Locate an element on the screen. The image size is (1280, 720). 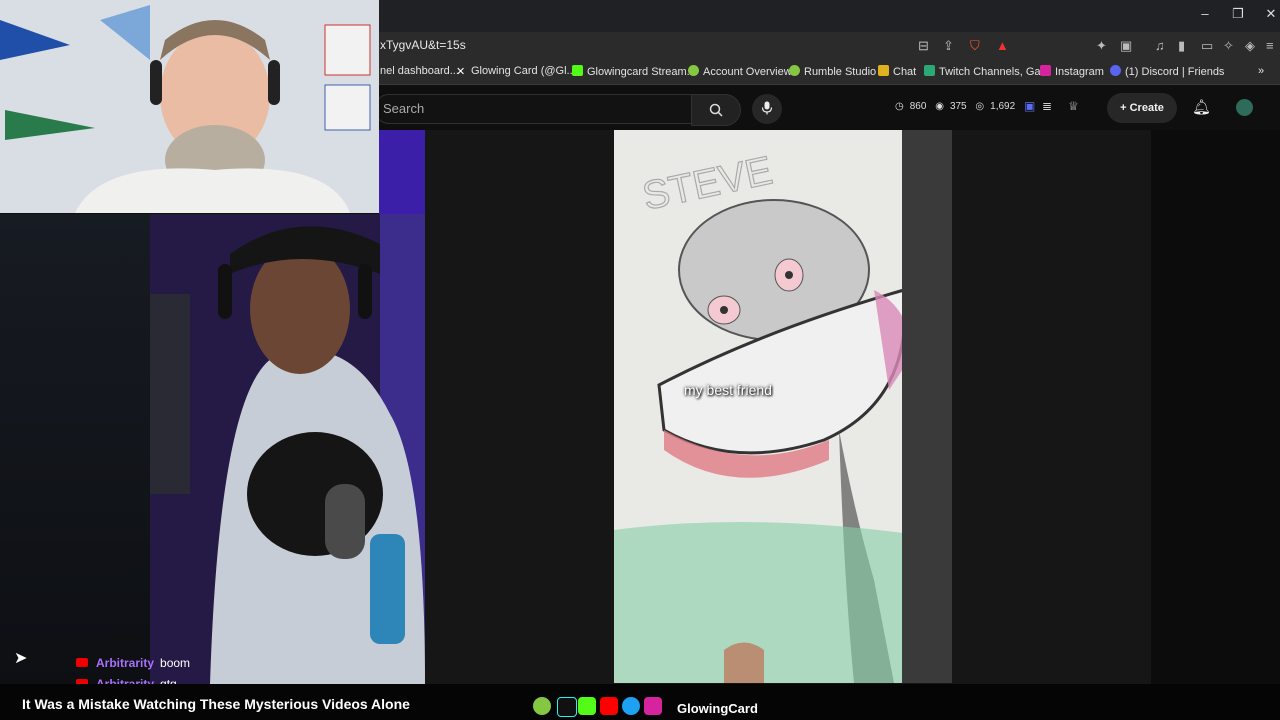
chat-icon is located at coordinates (883, 70).